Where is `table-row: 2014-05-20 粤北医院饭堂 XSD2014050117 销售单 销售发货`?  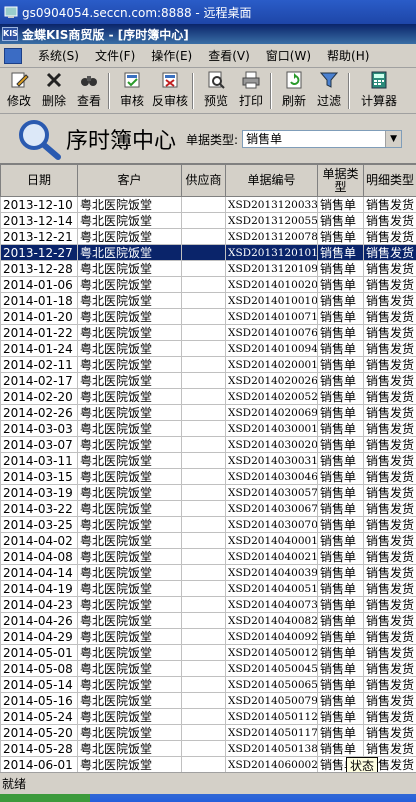 table-row: 2014-05-20 粤北医院饭堂 XSD2014050117 销售单 销售发货 is located at coordinates (208, 732).